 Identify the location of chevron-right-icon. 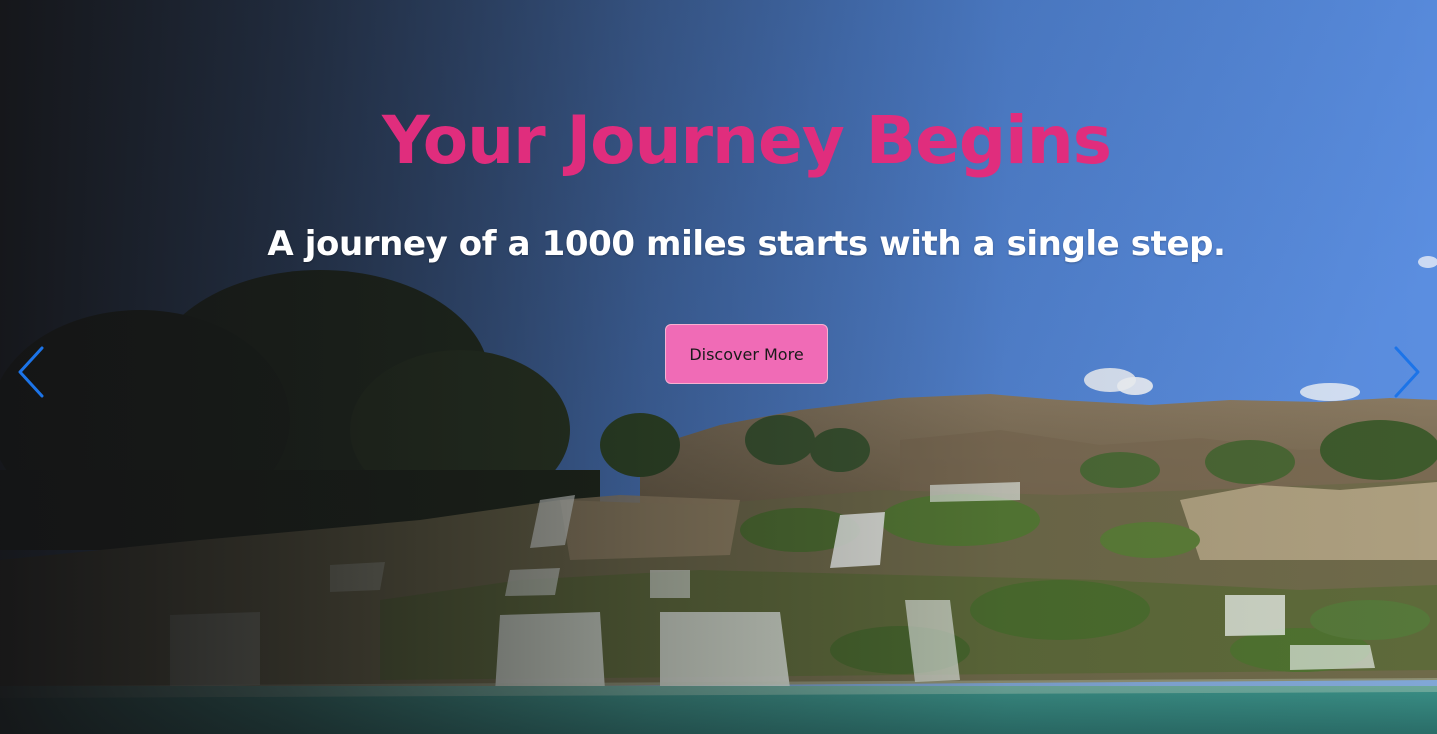
(1407, 372).